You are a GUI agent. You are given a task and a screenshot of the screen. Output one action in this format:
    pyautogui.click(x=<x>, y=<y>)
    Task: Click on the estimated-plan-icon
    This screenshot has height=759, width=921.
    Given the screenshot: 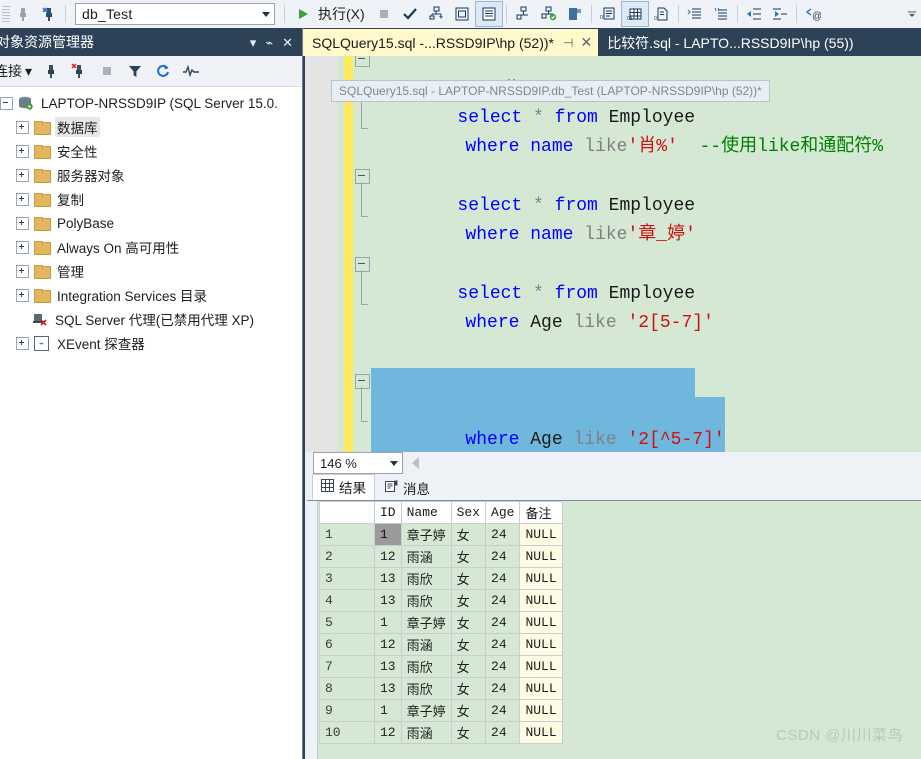 What is the action you would take?
    pyautogui.click(x=436, y=14)
    